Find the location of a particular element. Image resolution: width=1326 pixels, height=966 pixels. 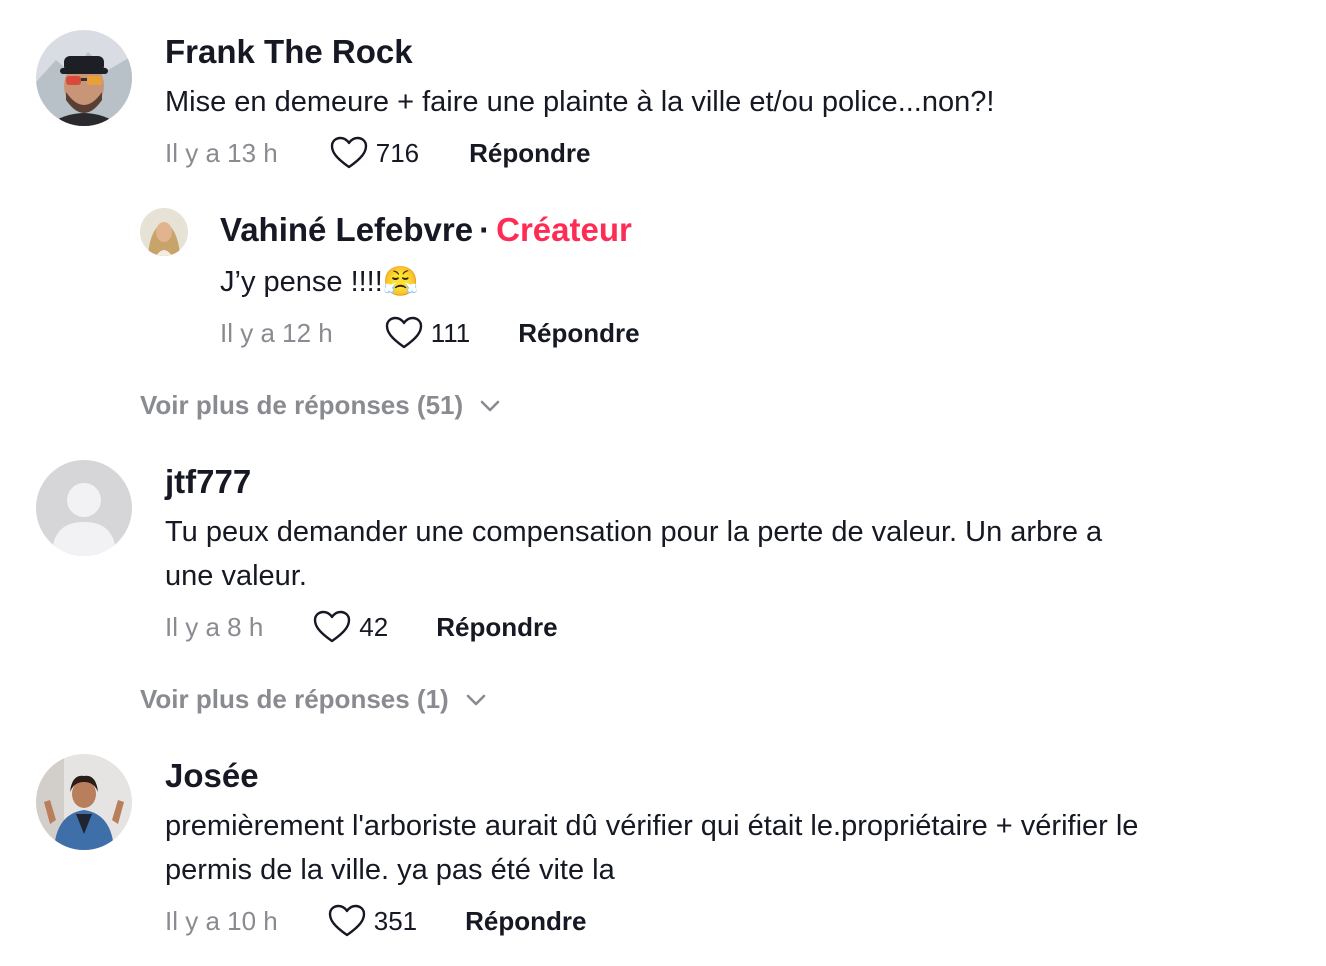

reply-username: Vahiné Lefebvre · Créateur is located at coordinates (426, 230).